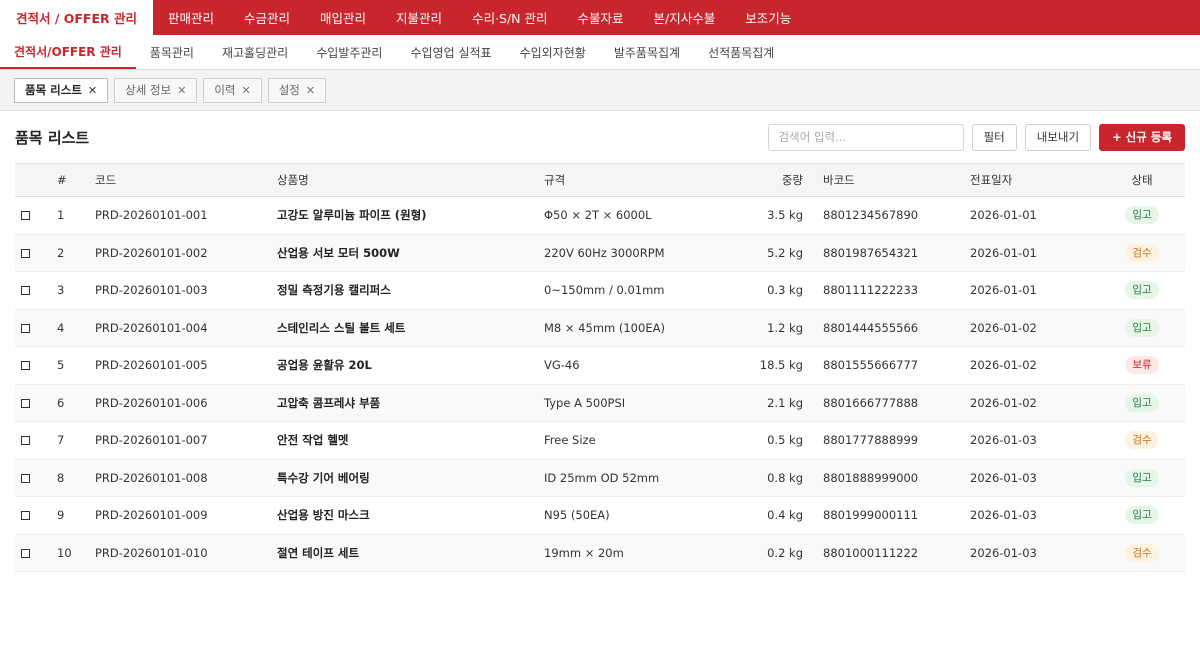  I want to click on cell-num: 9, so click(61, 515).